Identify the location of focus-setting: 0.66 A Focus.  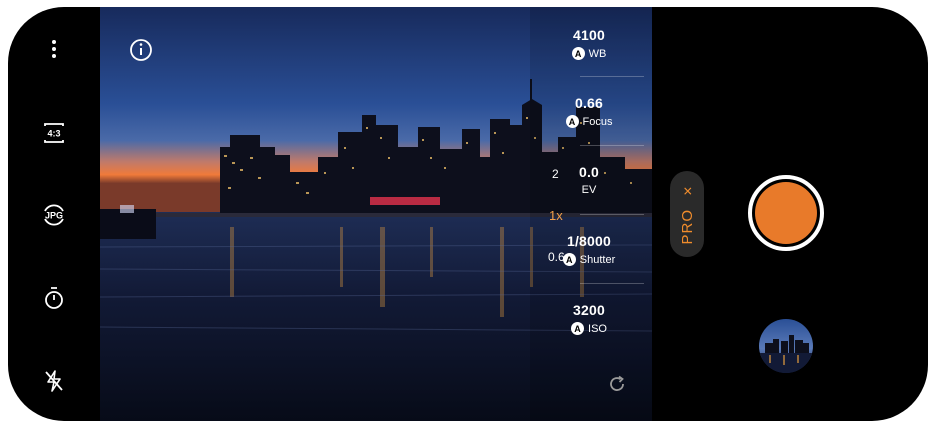
(589, 111).